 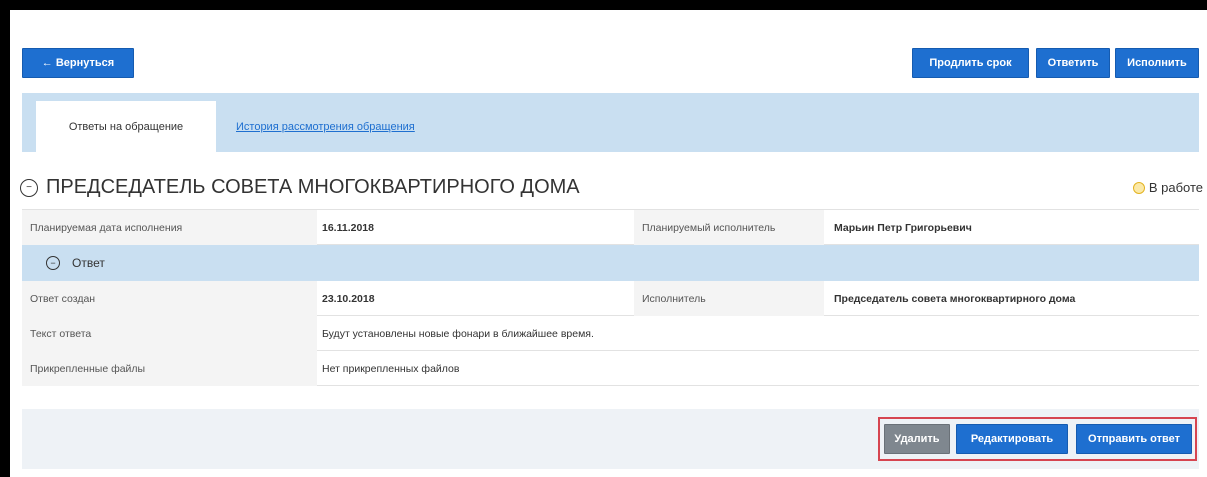 I want to click on answer-header: − Ответ, so click(x=610, y=263).